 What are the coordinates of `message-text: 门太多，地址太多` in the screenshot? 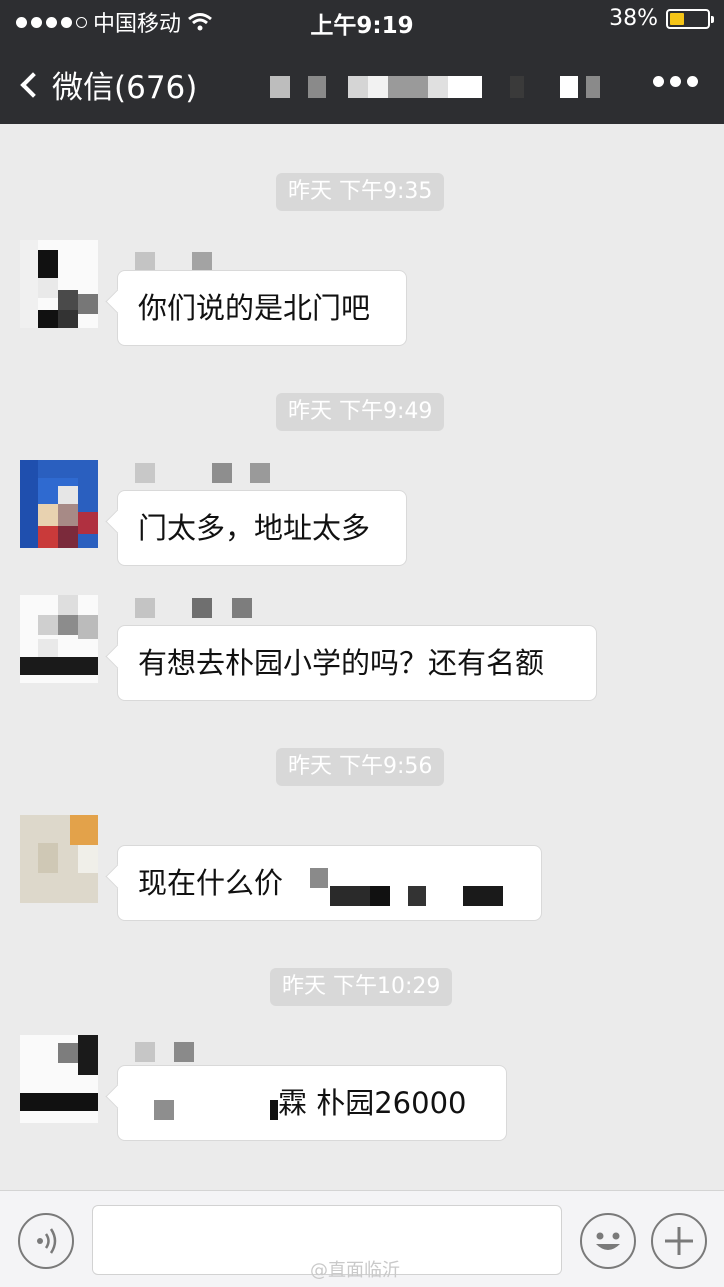 It's located at (254, 528).